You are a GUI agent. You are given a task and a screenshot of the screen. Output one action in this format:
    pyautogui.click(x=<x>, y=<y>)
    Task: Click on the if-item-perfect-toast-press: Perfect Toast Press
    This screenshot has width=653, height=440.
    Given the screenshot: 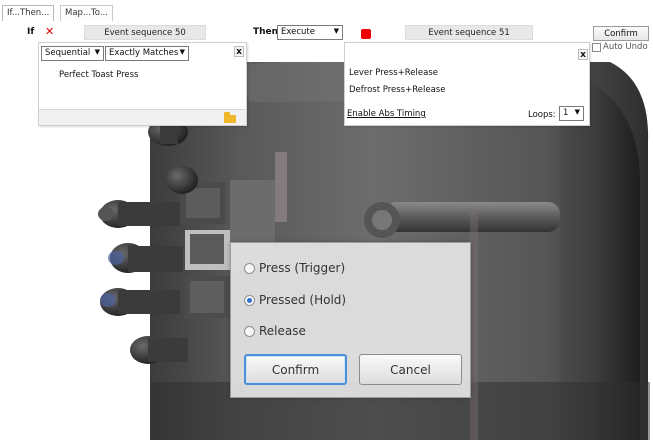 What is the action you would take?
    pyautogui.click(x=98, y=75)
    